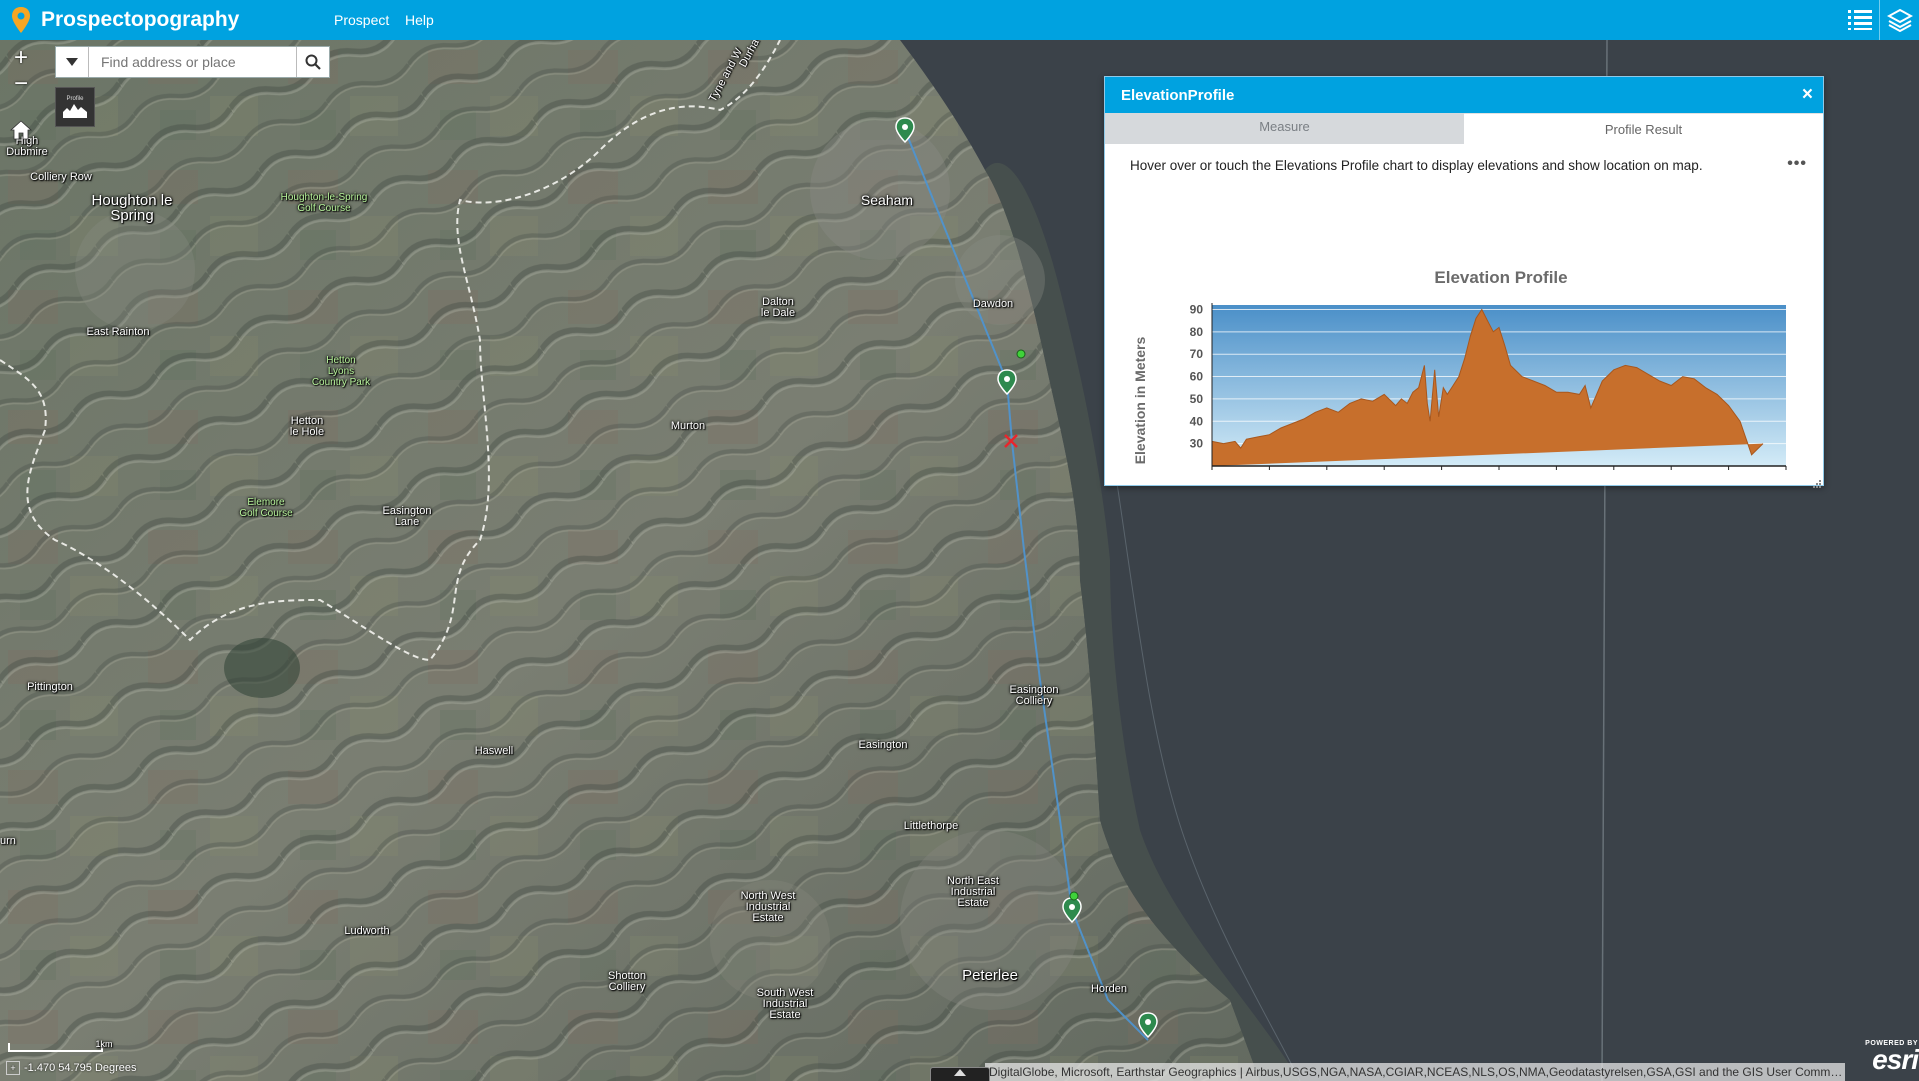 The height and width of the screenshot is (1081, 1919). I want to click on chart-y-tick-90: 90, so click(1197, 309).